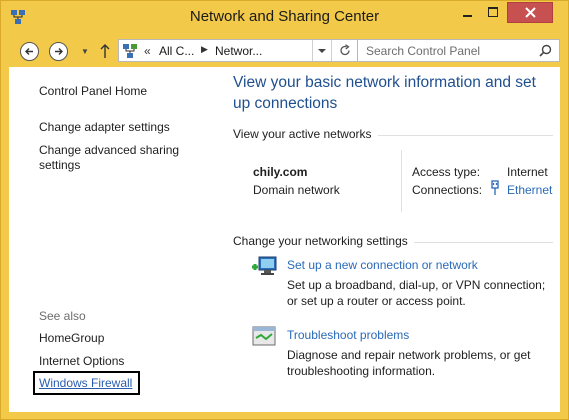 The width and height of the screenshot is (569, 420). Describe the element at coordinates (104, 127) in the screenshot. I see `sidebar-item-change-adapter-settings: Change adapter settings` at that location.